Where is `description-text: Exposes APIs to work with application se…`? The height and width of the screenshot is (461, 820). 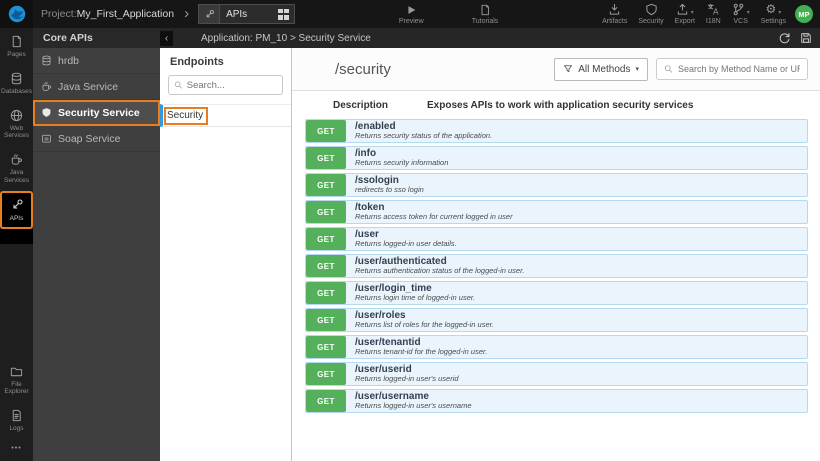
description-text: Exposes APIs to work with application se… is located at coordinates (560, 105).